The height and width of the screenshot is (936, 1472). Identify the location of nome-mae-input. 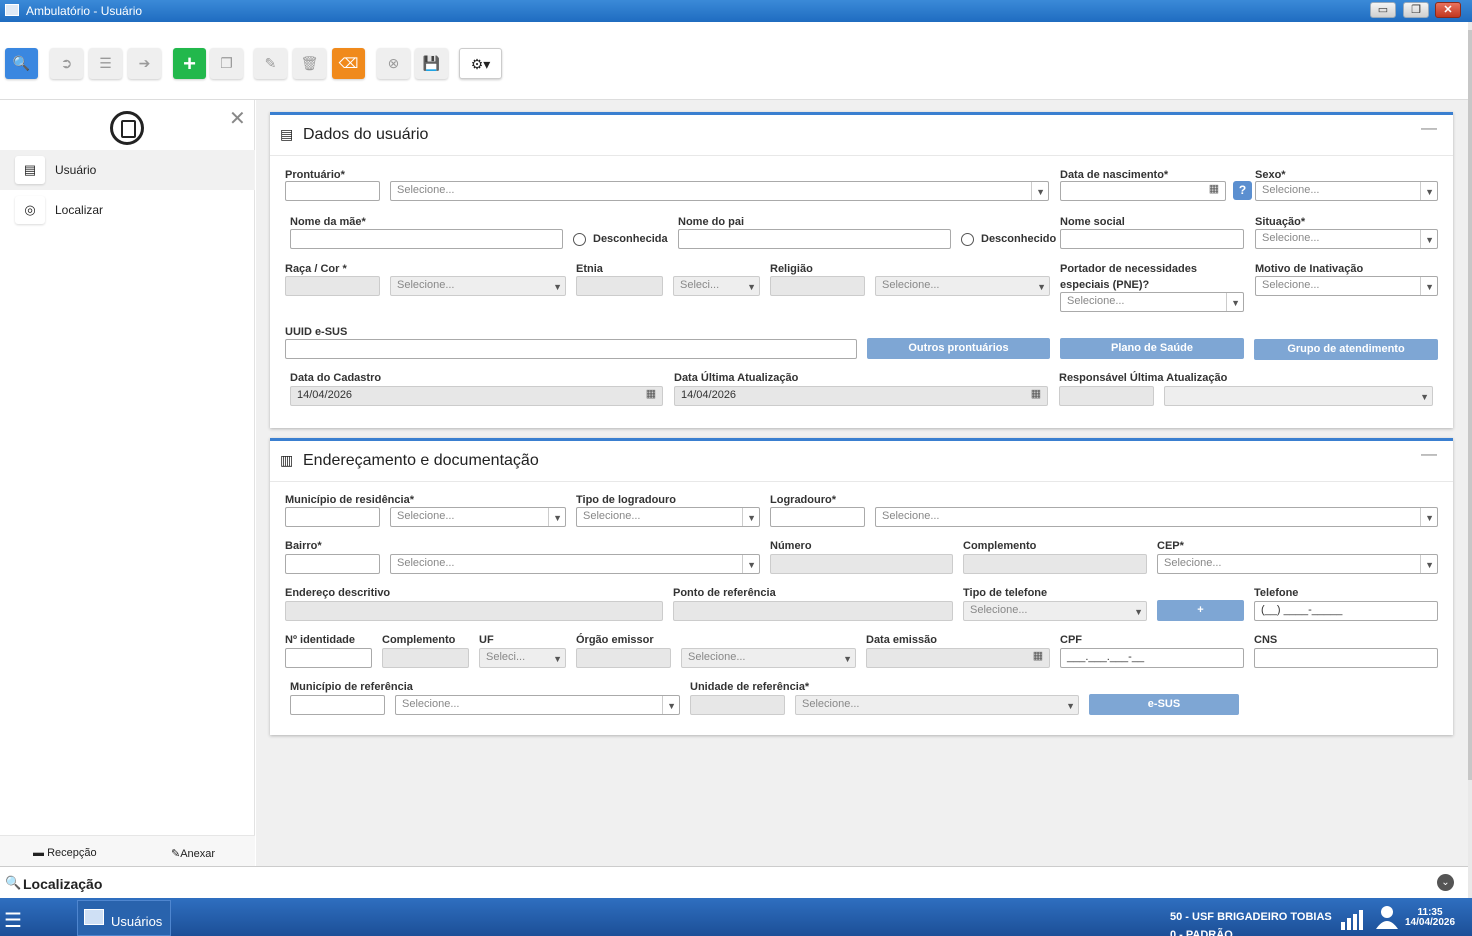
(426, 239).